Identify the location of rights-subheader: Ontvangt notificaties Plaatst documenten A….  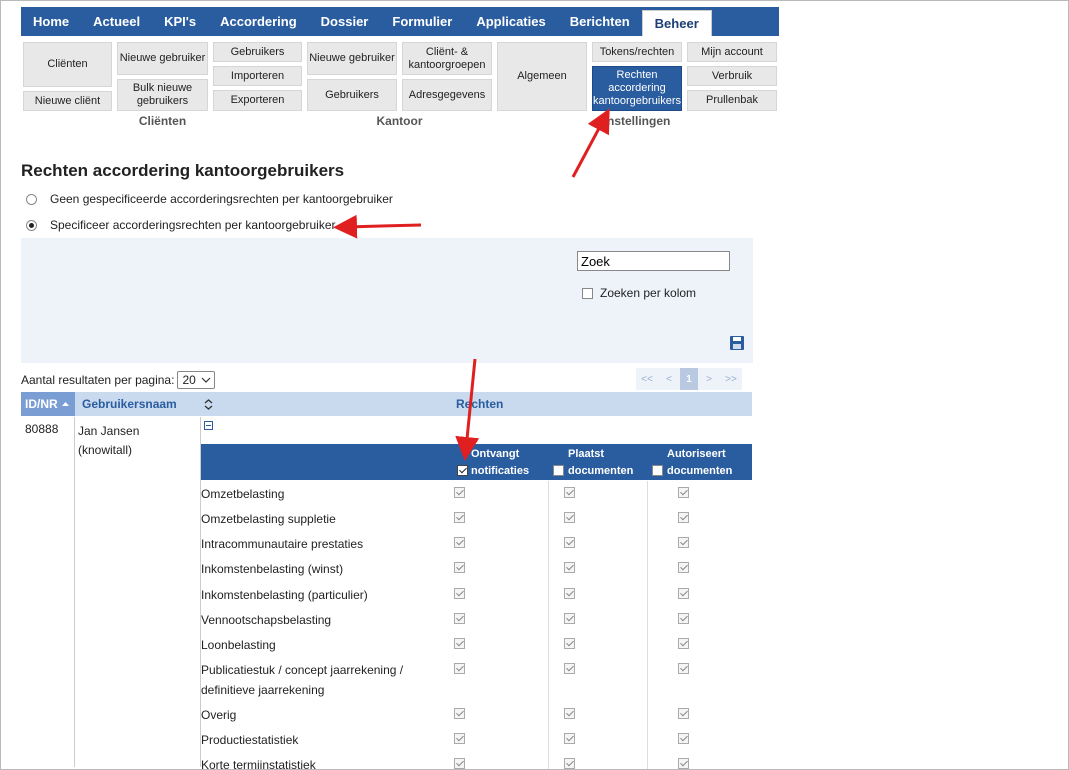
(476, 462).